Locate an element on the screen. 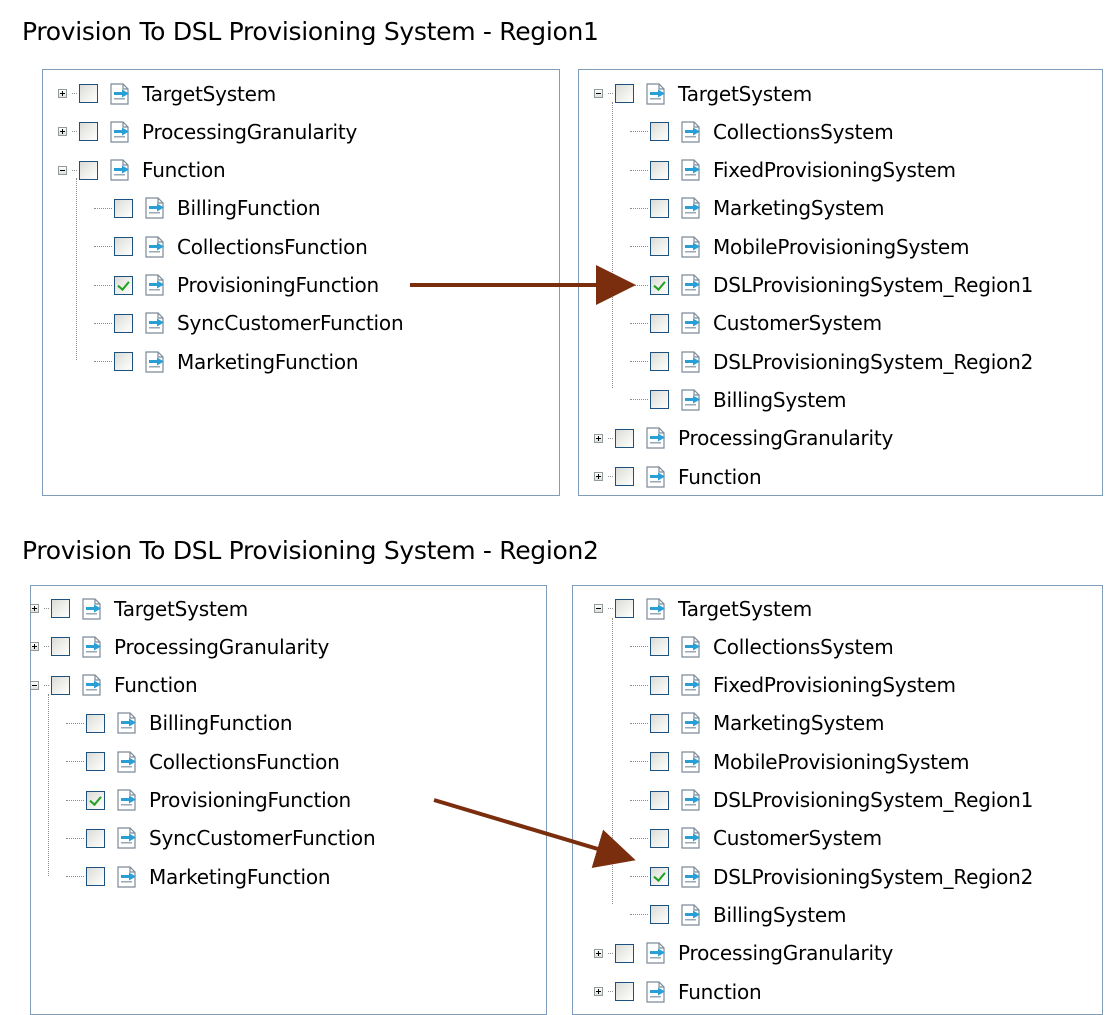 The height and width of the screenshot is (1015, 1118). tree-node-label: DSLProvisioningSystem_Region1 is located at coordinates (873, 285).